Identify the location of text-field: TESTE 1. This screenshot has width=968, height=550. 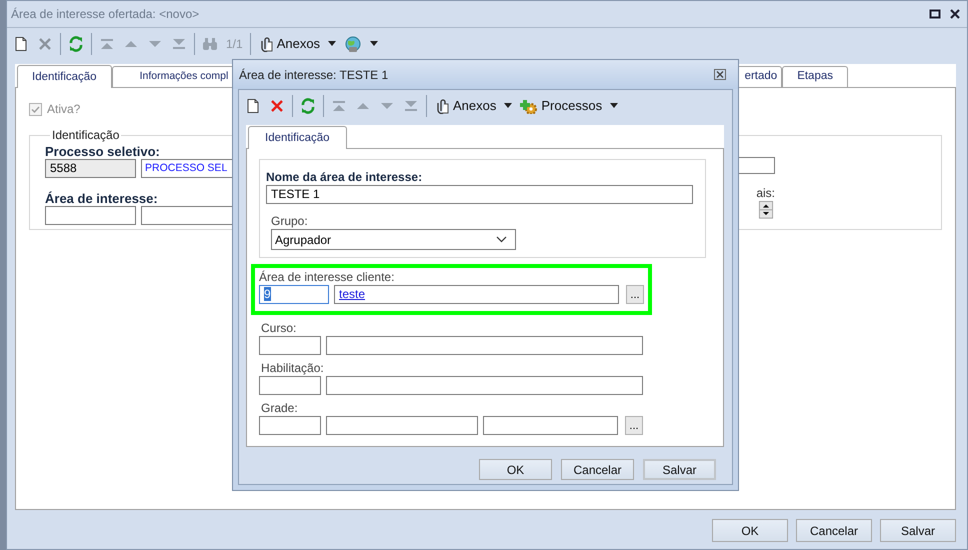
(479, 194).